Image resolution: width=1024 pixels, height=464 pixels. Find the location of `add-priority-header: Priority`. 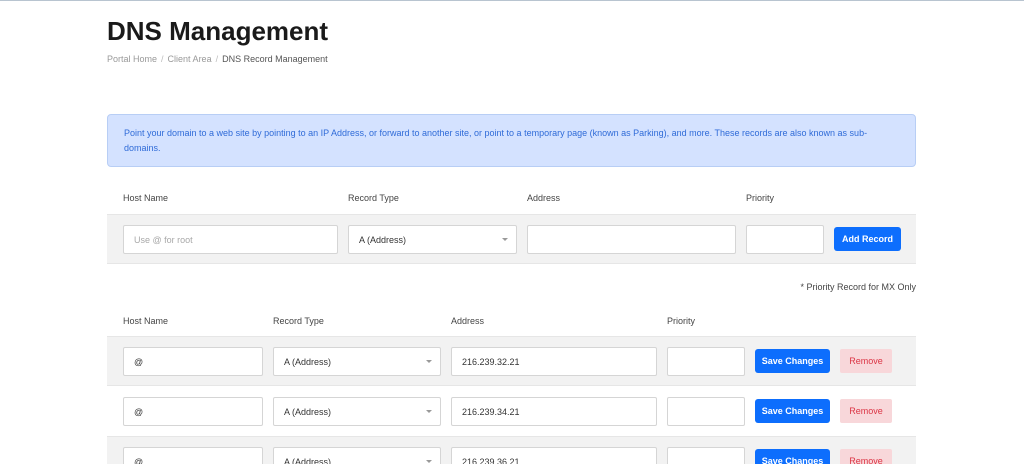

add-priority-header: Priority is located at coordinates (760, 198).